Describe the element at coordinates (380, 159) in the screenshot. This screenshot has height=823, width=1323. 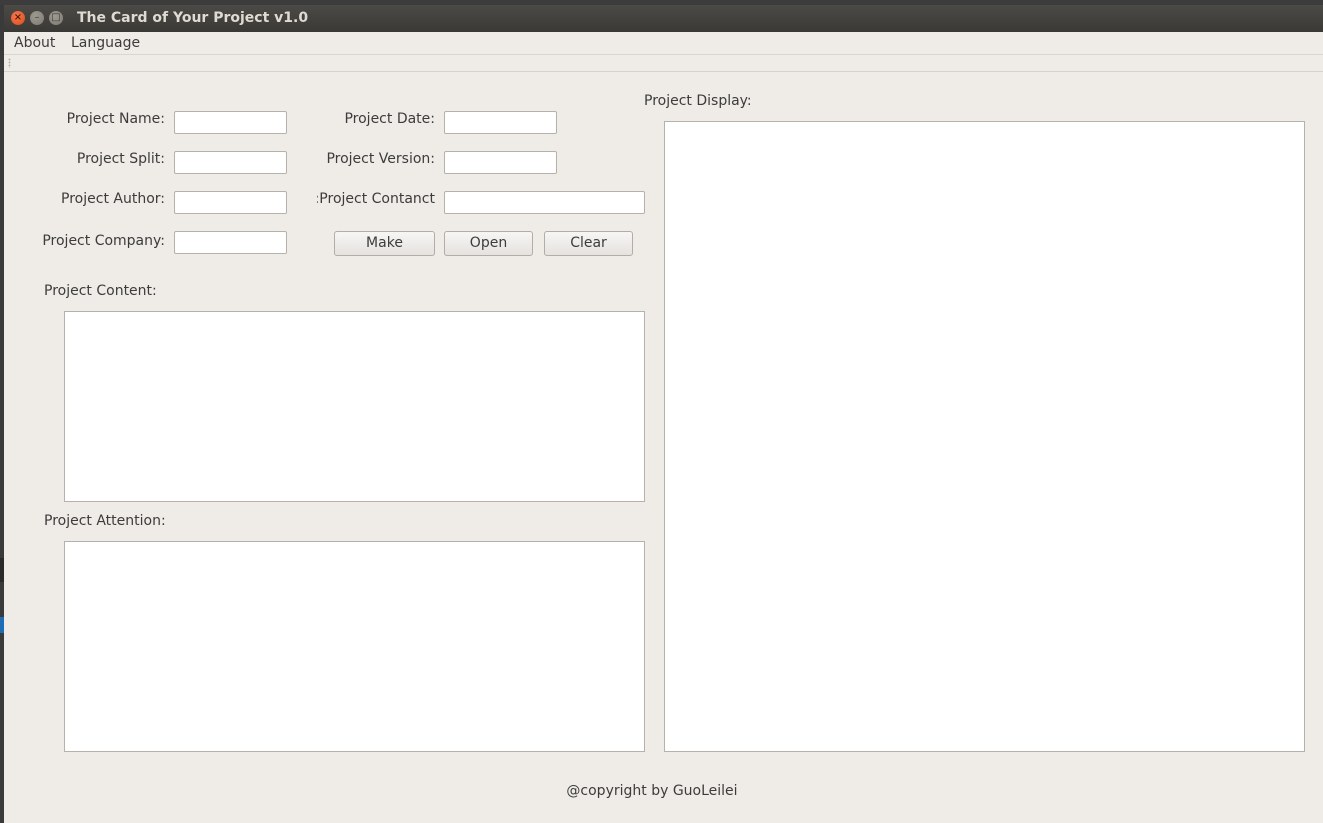
I see `project-version-label: Project Version:` at that location.